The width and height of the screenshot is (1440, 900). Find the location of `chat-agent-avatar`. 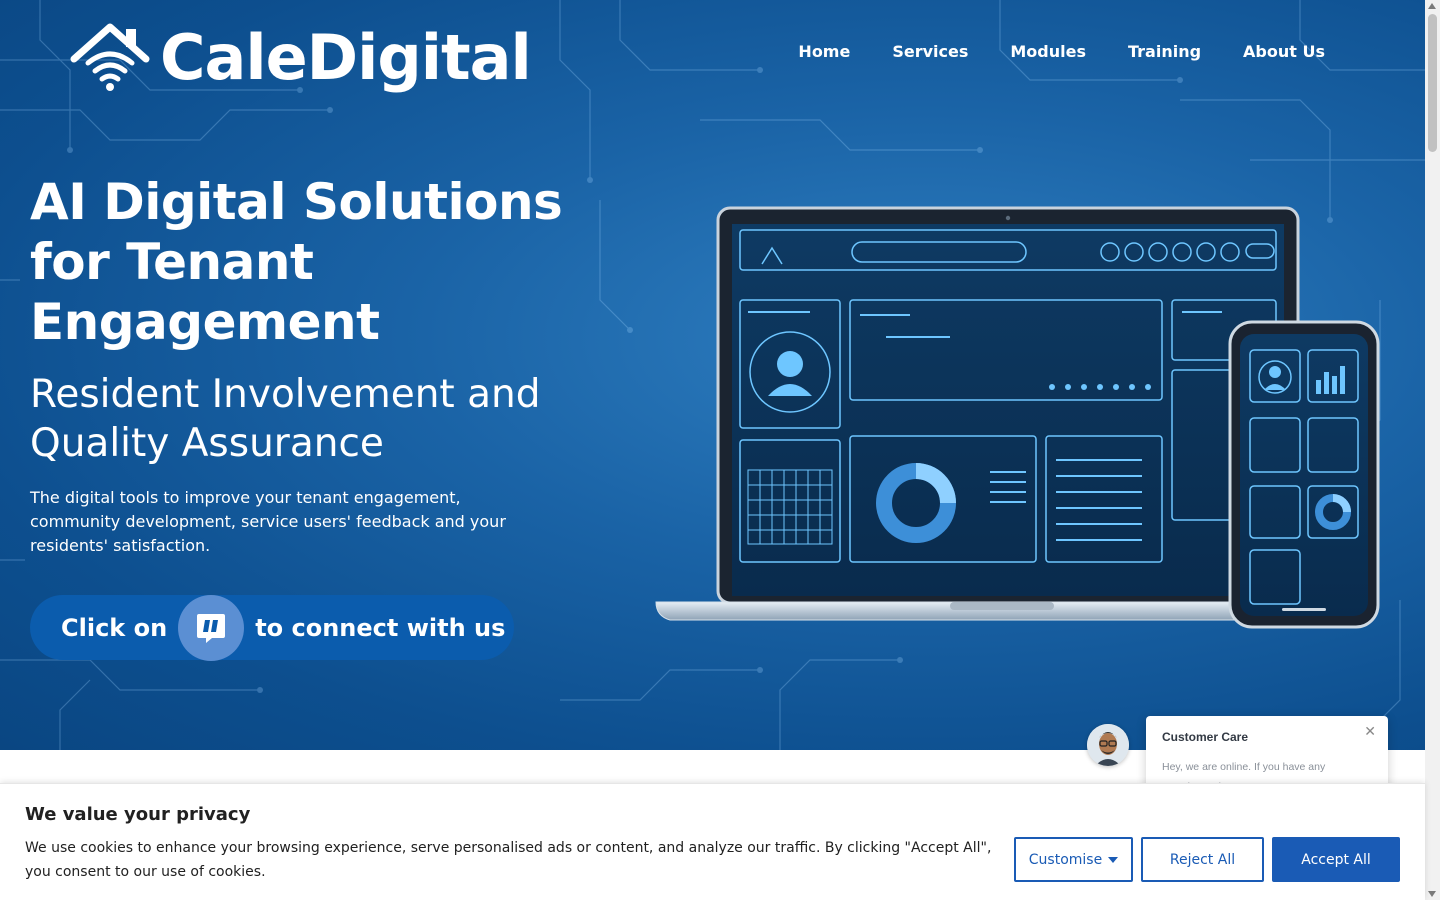

chat-agent-avatar is located at coordinates (1108, 745).